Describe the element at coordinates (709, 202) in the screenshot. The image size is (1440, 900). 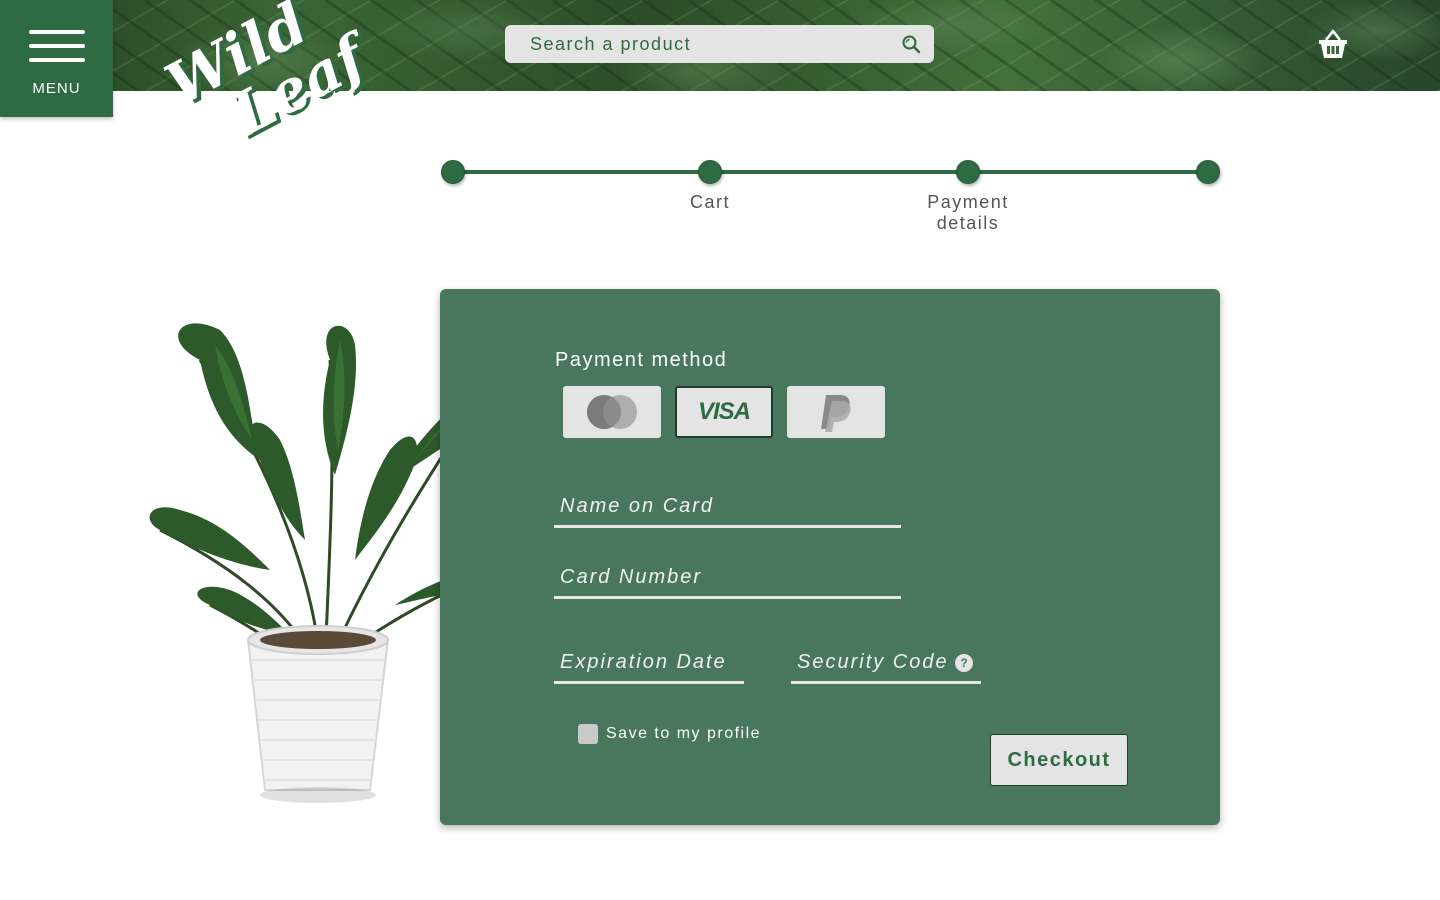
I see `step-label-cart: Cart` at that location.